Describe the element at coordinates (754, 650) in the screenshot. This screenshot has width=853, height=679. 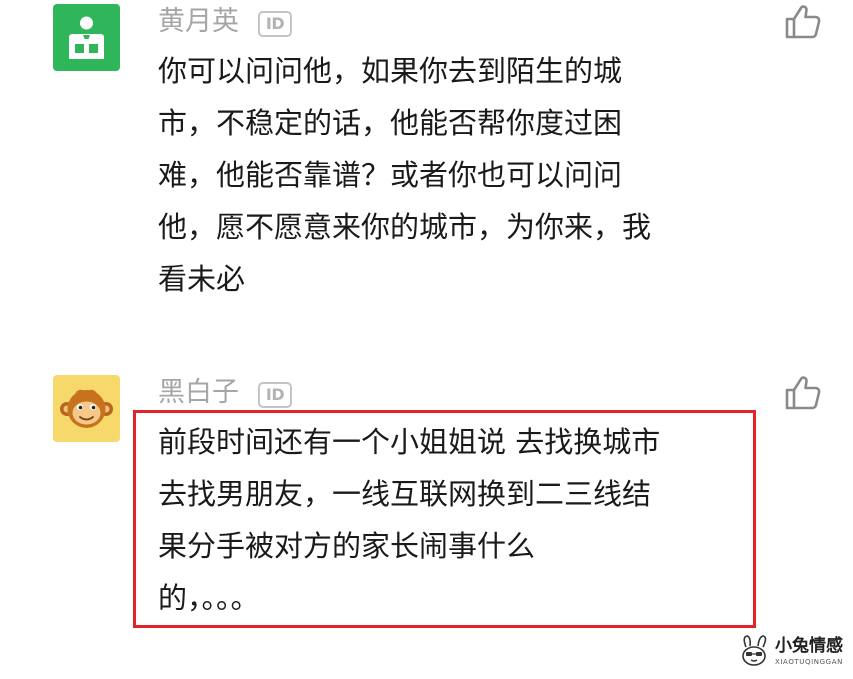
I see `rabbit-logo-icon` at that location.